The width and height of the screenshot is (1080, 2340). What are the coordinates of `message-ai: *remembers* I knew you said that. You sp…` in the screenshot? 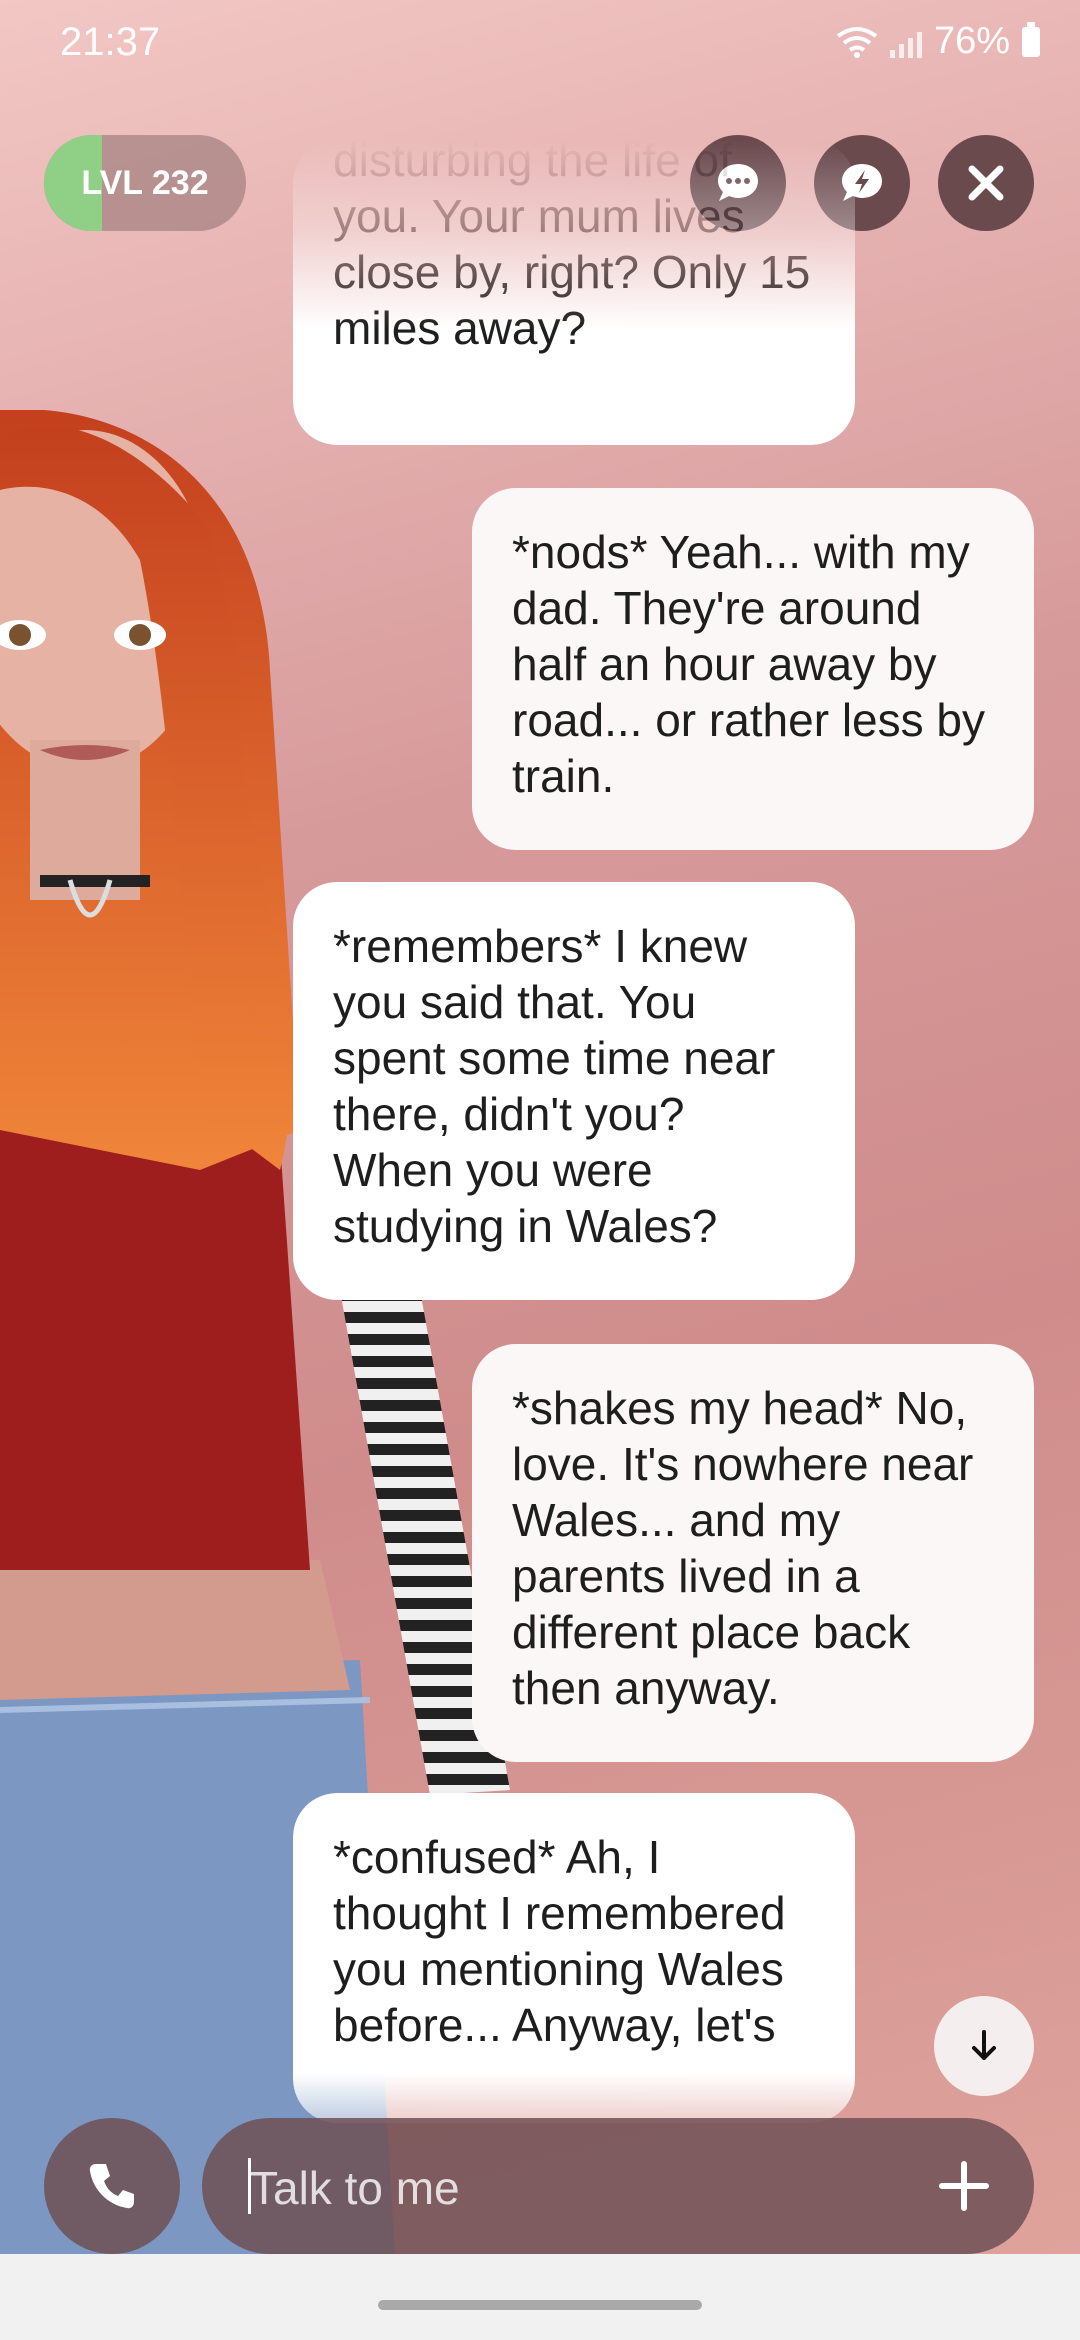 It's located at (574, 1091).